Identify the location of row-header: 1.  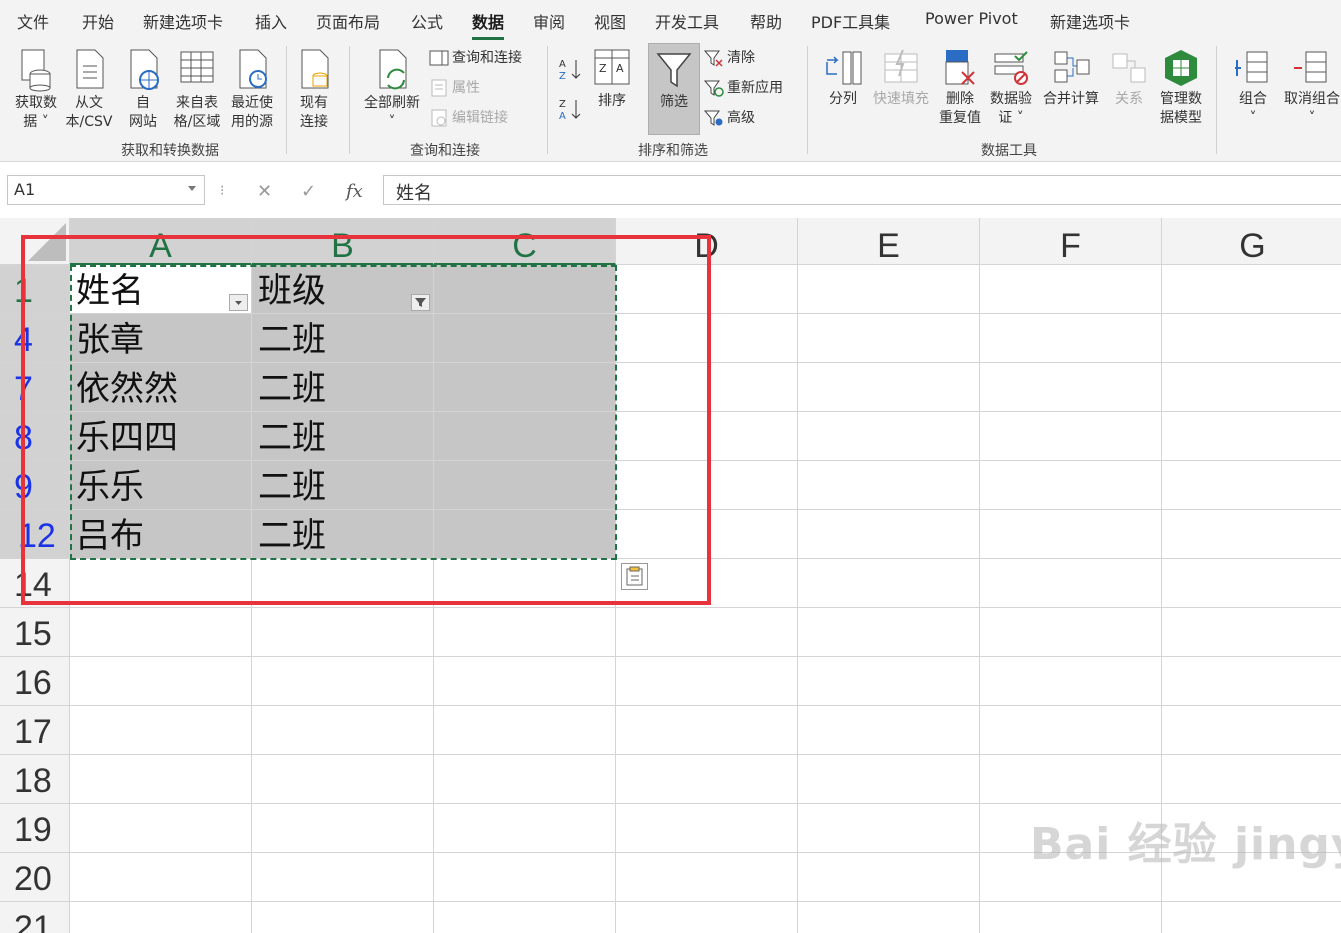
(35, 289).